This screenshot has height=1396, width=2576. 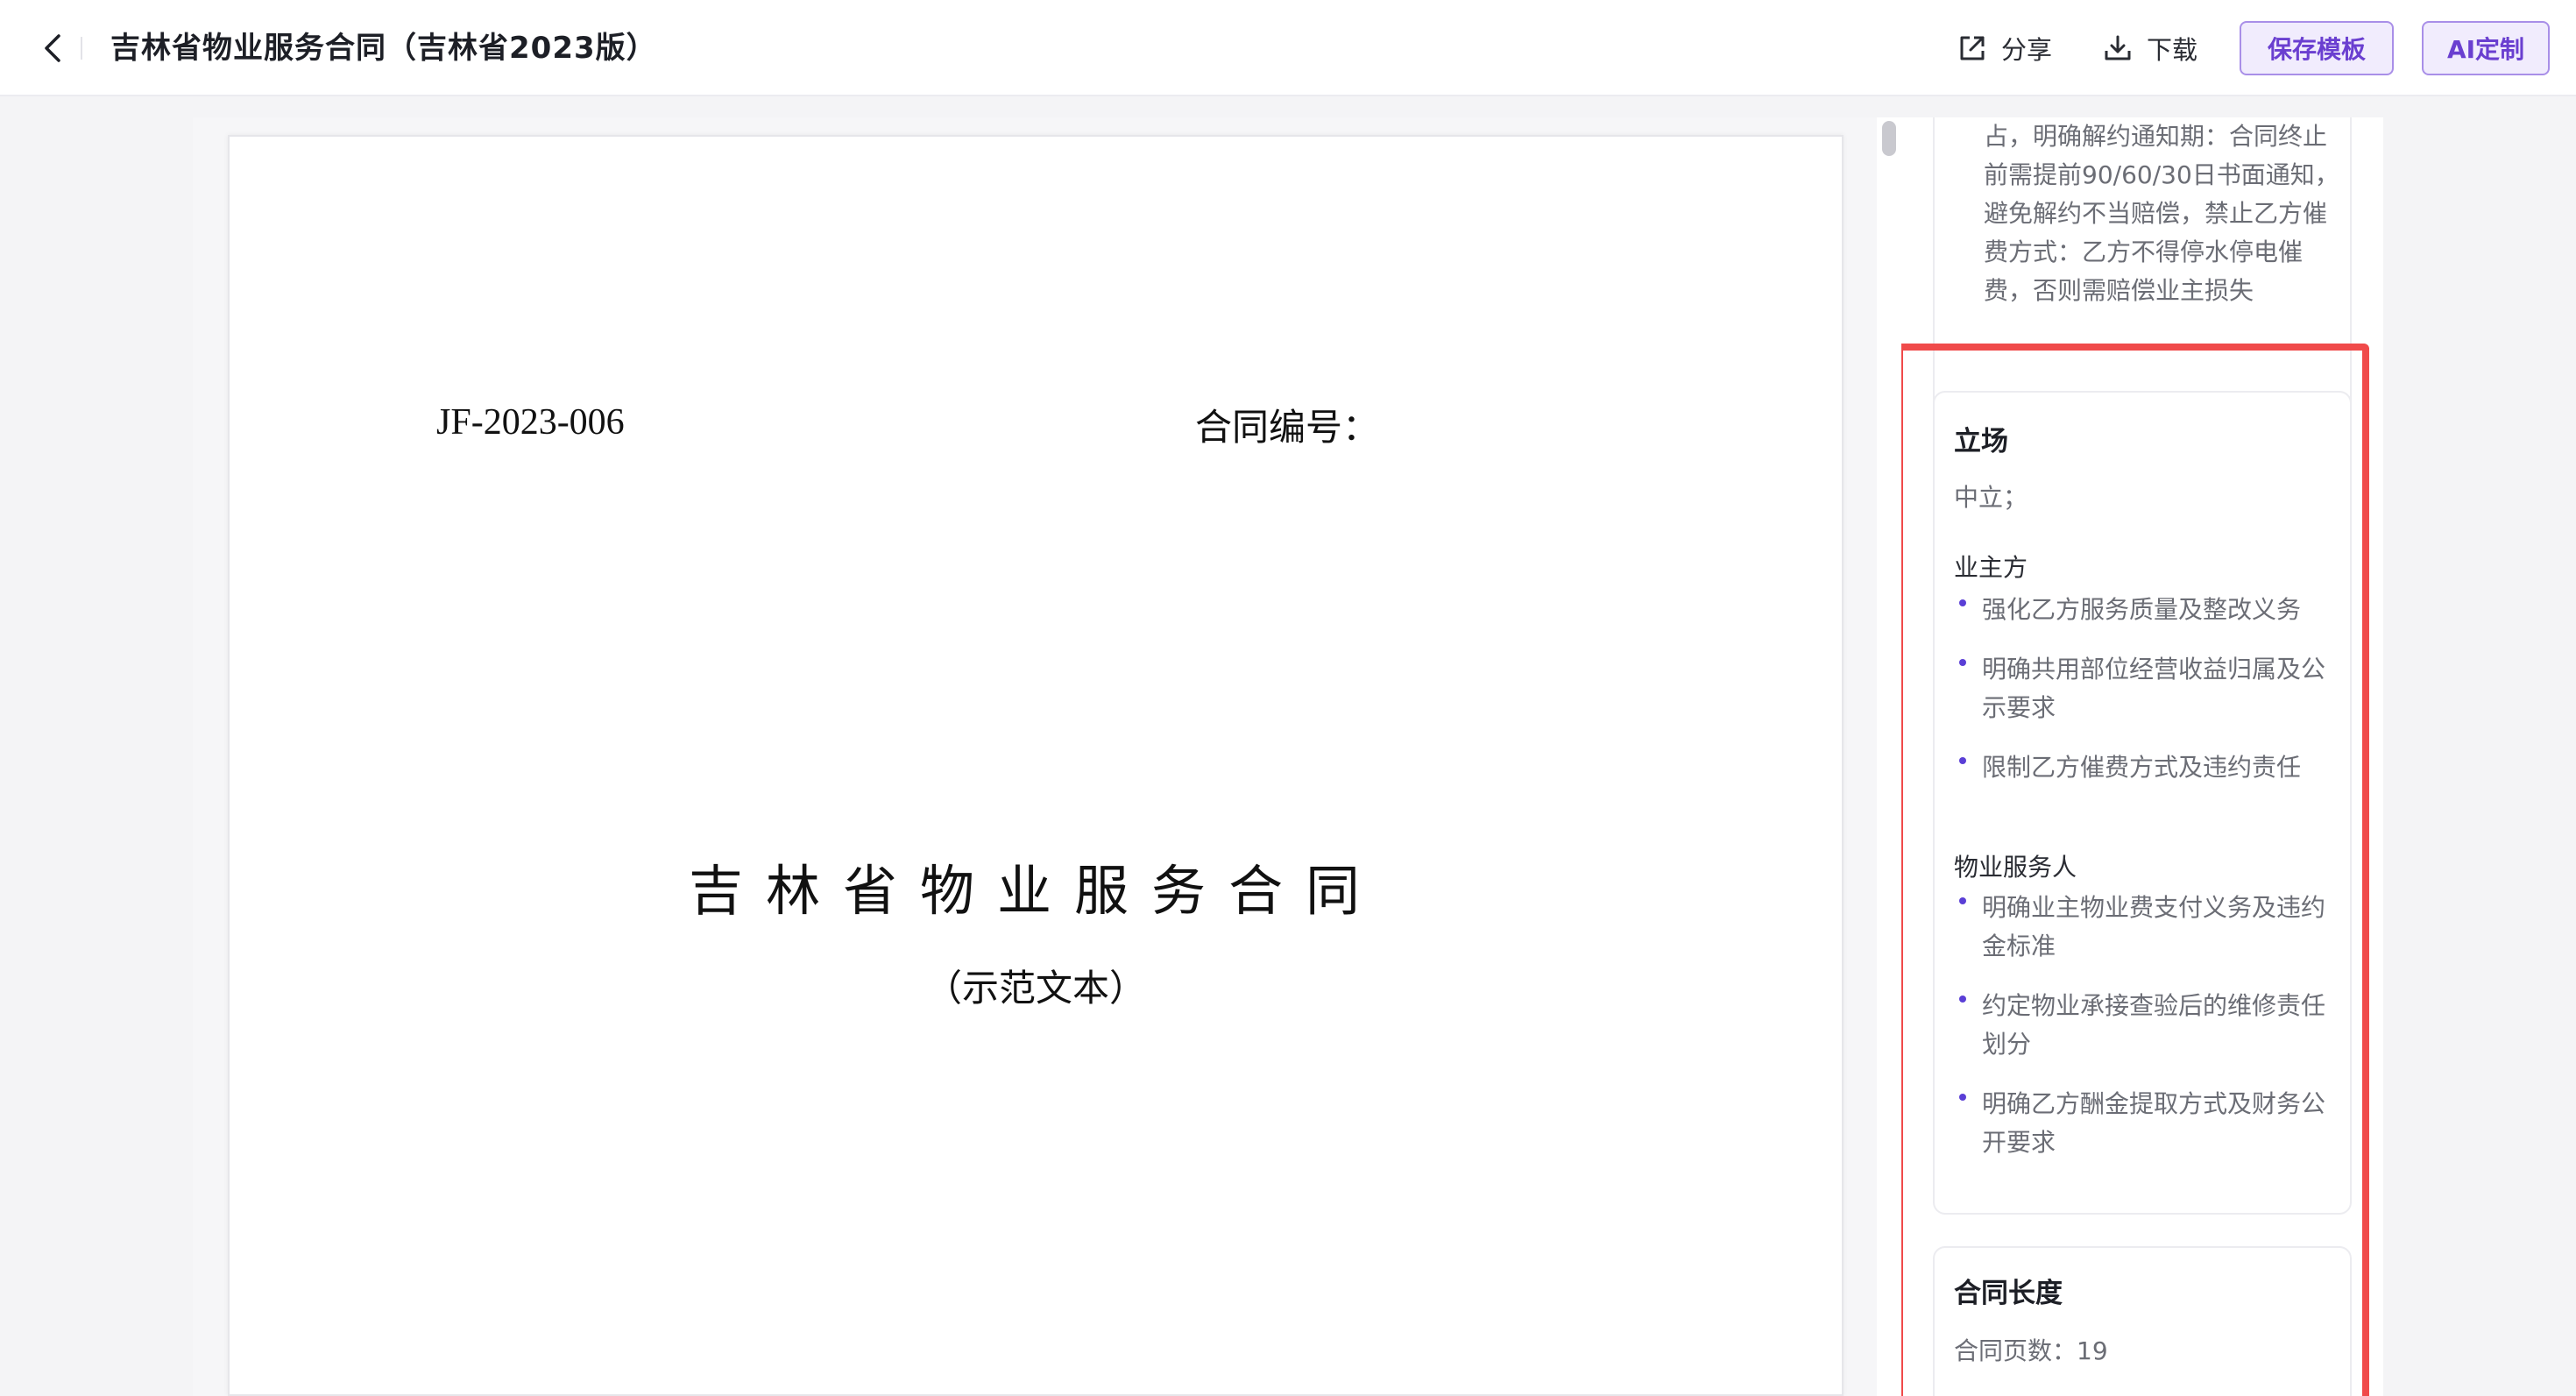 What do you see at coordinates (2317, 48) in the screenshot?
I see `save-template-button: 保存模板` at bounding box center [2317, 48].